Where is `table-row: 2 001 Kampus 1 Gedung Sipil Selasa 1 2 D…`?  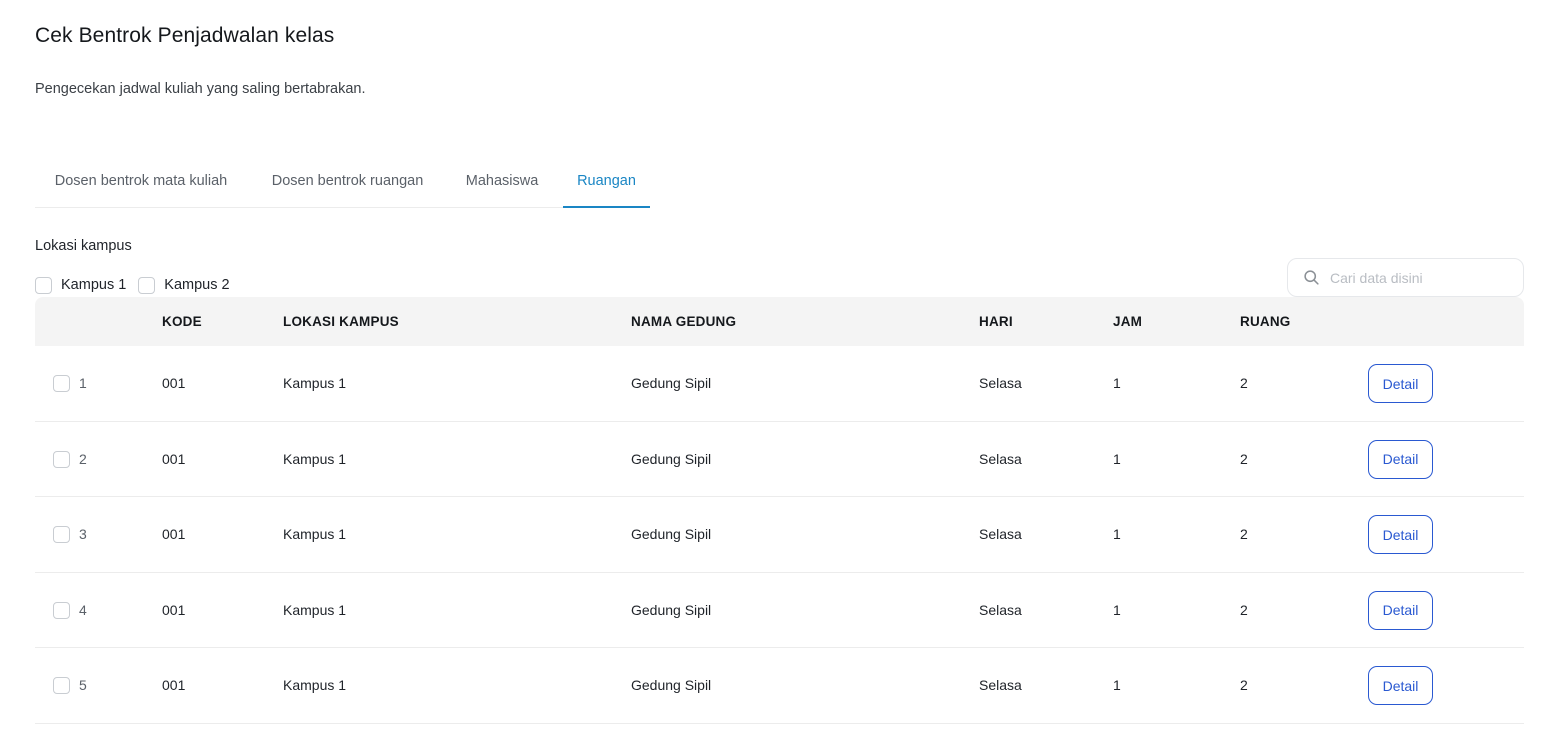 table-row: 2 001 Kampus 1 Gedung Sipil Selasa 1 2 D… is located at coordinates (779, 459).